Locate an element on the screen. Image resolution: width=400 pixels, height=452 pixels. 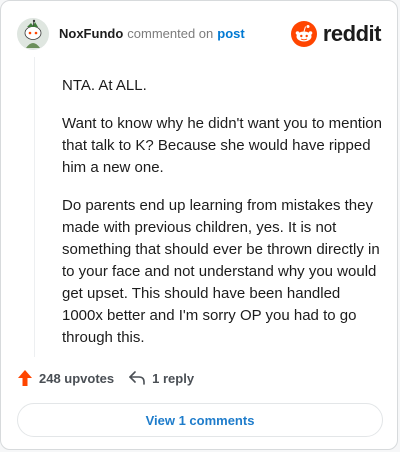
reddit-logo-icon is located at coordinates (303, 34).